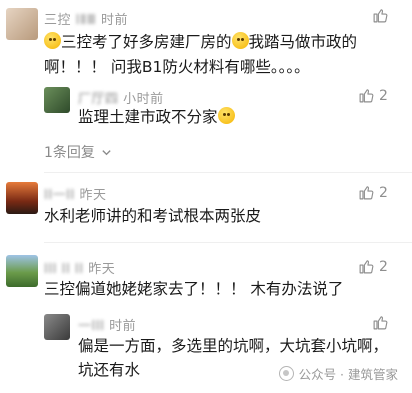 Image resolution: width=412 pixels, height=393 pixels. I want to click on wechat-official-account-icon, so click(286, 373).